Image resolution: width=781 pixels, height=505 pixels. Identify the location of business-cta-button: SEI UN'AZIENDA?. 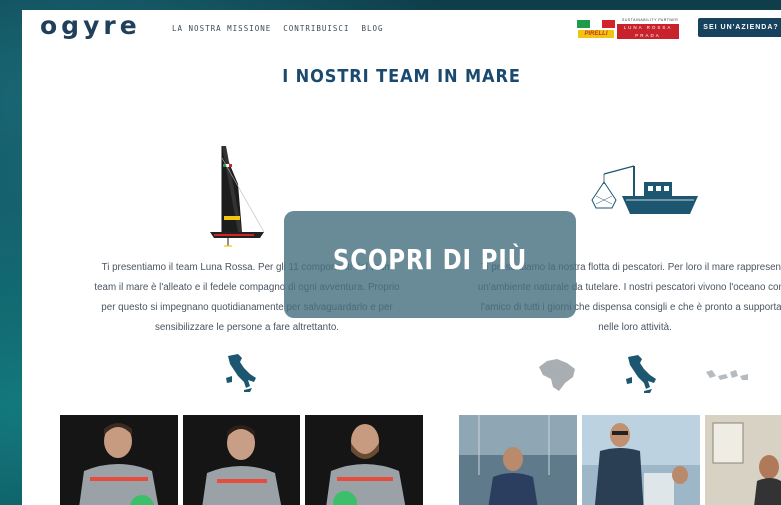
(739, 27).